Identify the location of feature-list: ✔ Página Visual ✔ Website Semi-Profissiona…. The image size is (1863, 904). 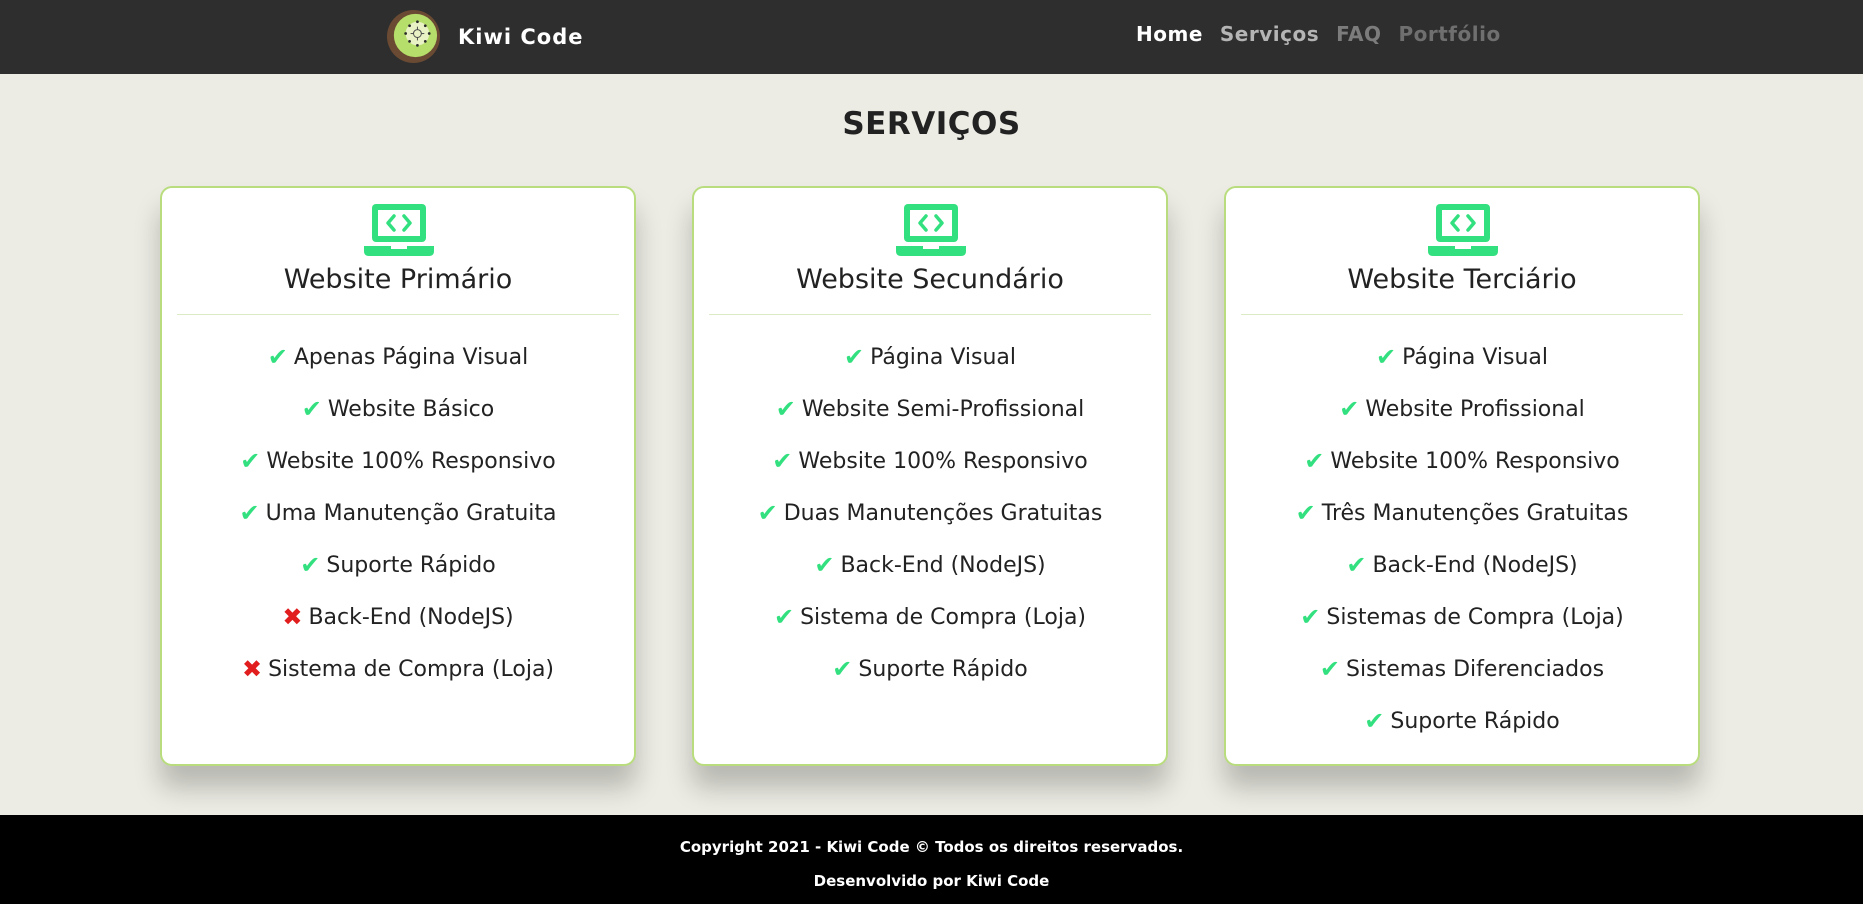
(930, 513).